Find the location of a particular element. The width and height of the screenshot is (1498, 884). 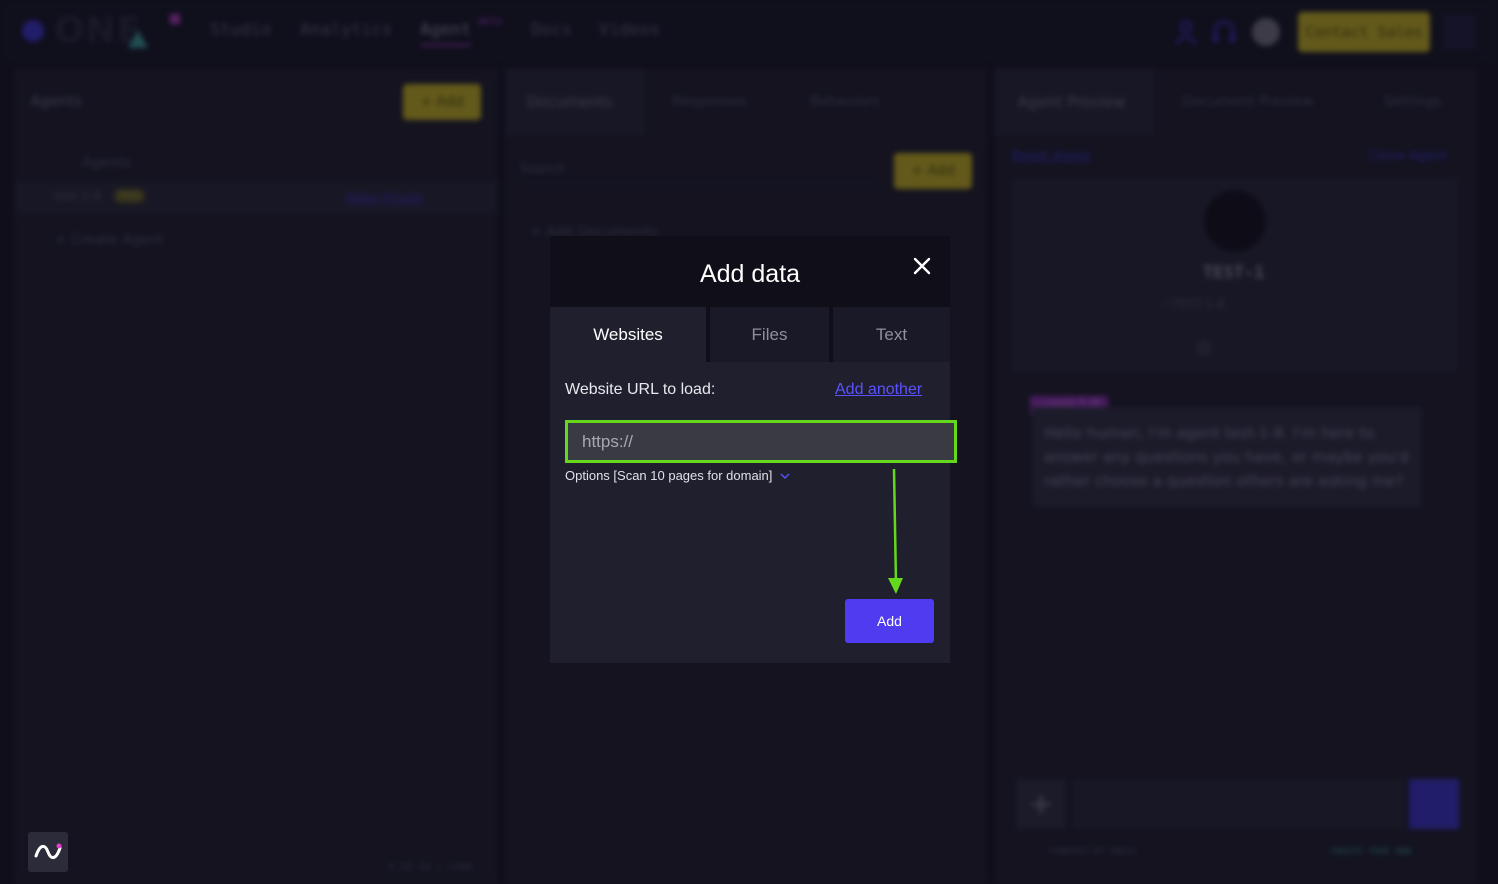

add-another-link: Add another is located at coordinates (878, 390).